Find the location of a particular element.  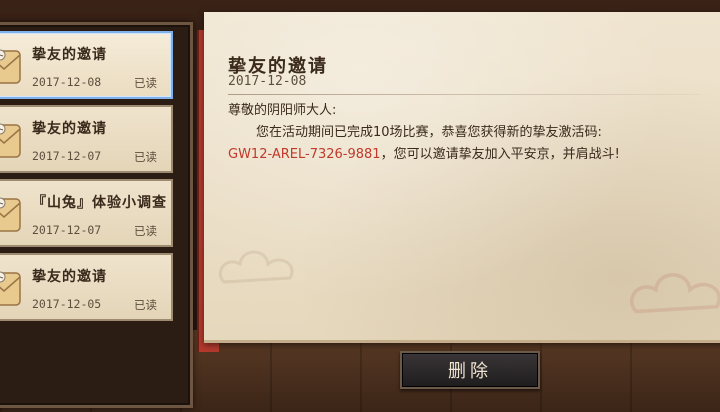

mail-greeting: 尊敬的阴阳师大人: is located at coordinates (282, 110).